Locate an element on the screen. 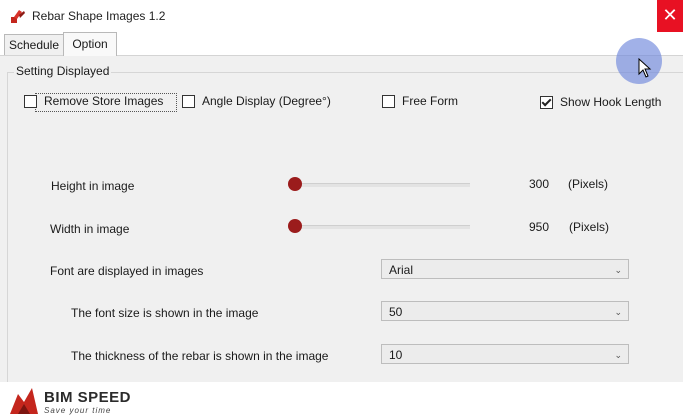  group-title: Setting Displayed is located at coordinates (63, 71).